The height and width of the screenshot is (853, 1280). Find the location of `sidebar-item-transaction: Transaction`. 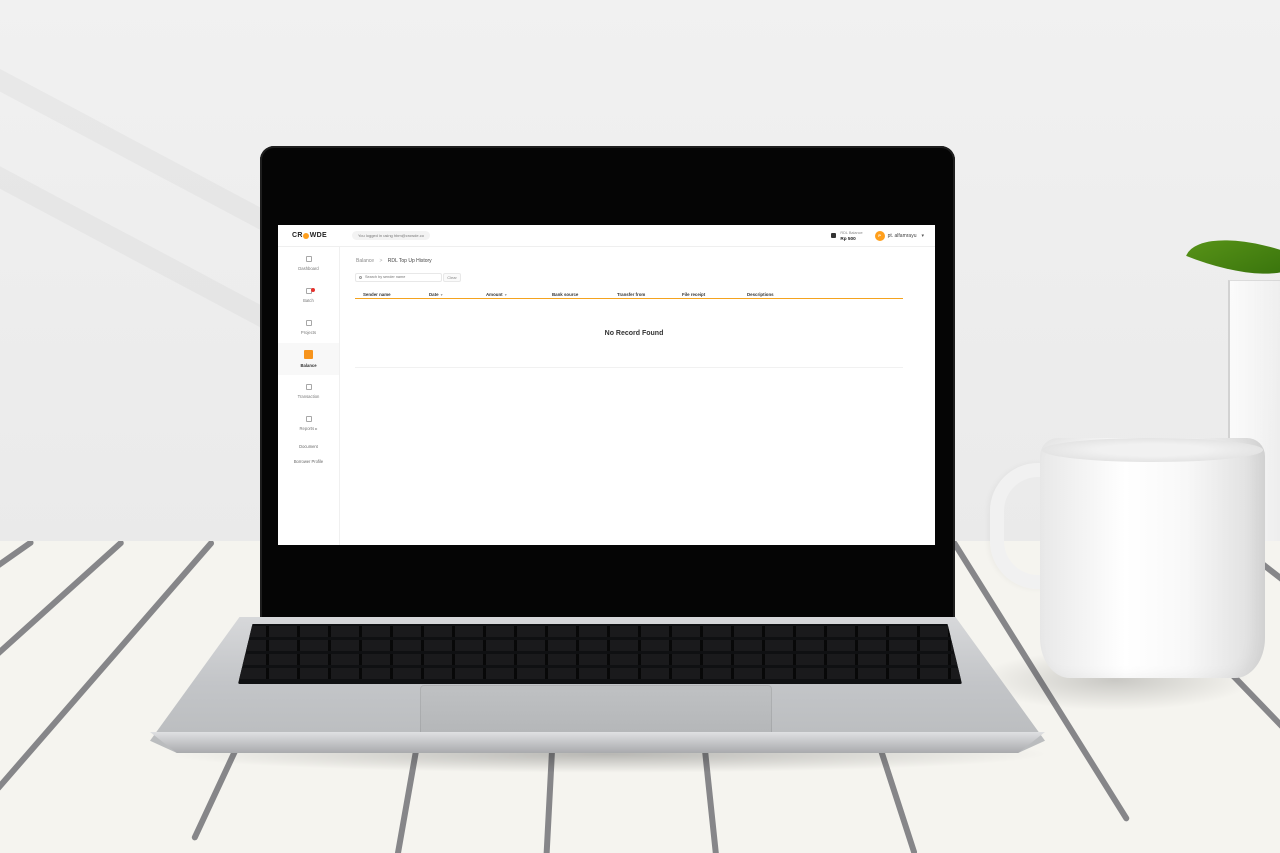

sidebar-item-transaction: Transaction is located at coordinates (308, 391).